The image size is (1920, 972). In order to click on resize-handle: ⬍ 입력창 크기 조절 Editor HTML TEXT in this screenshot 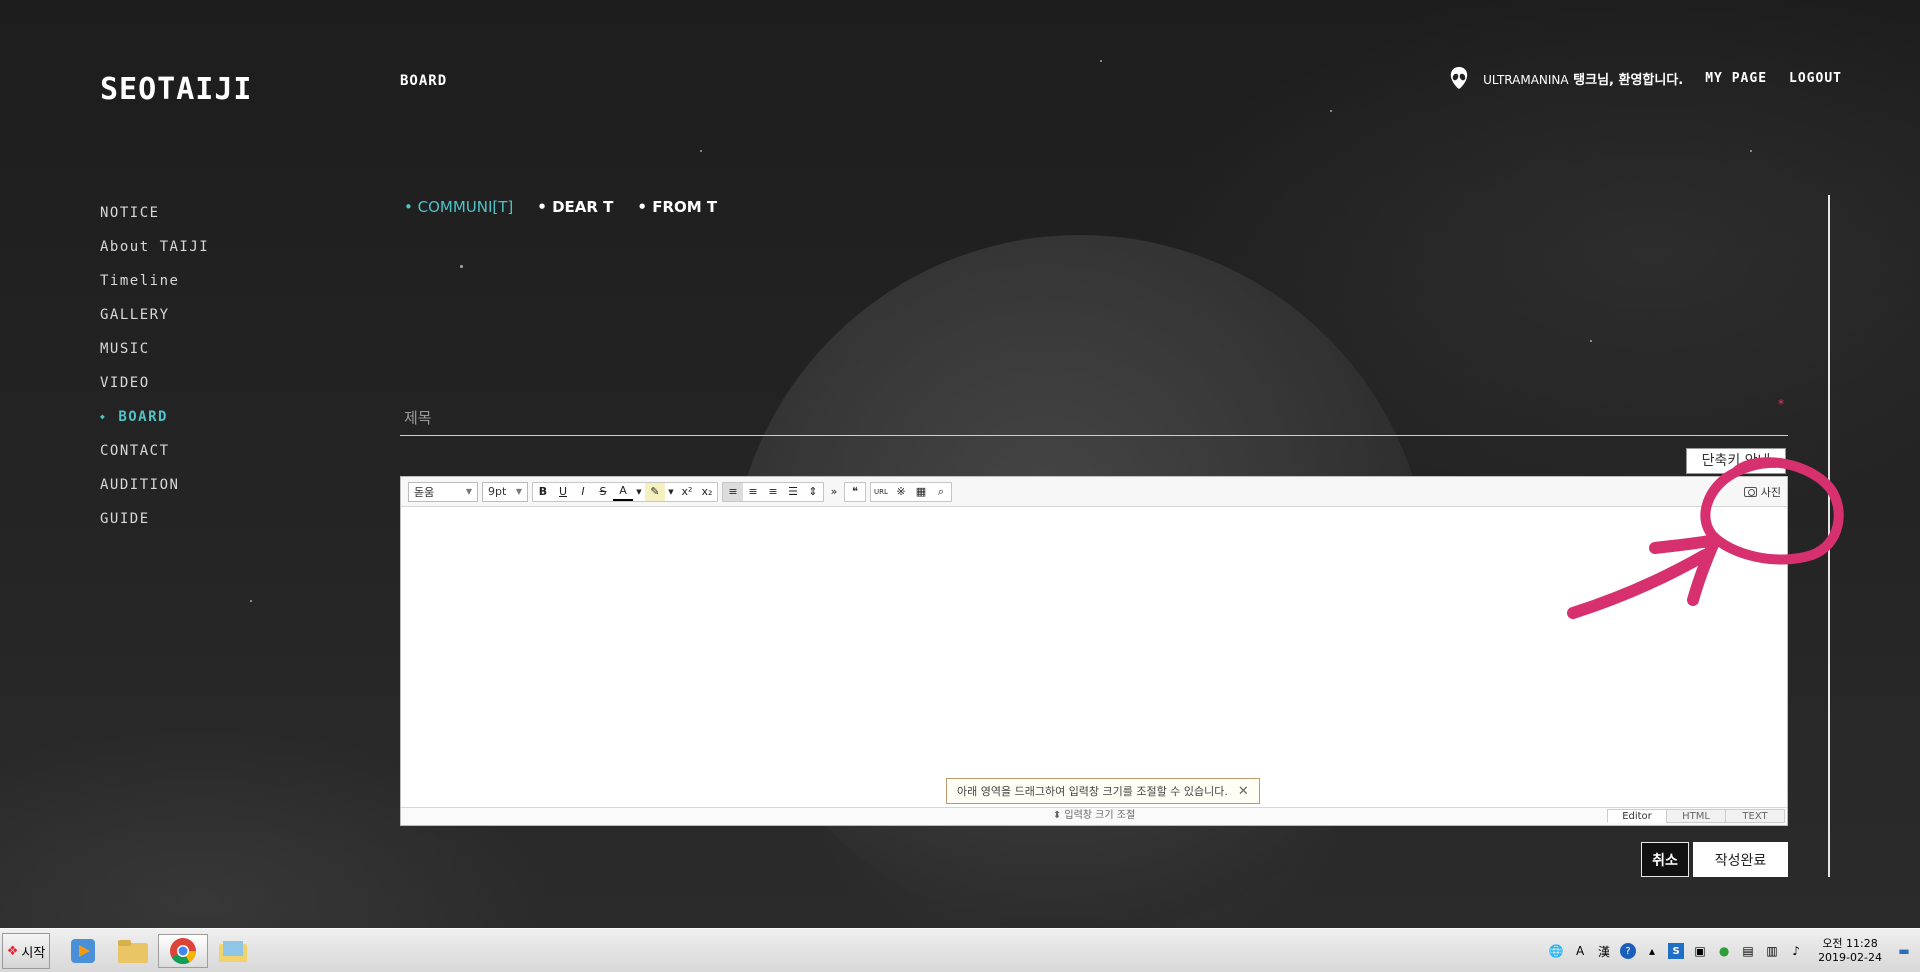, I will do `click(1094, 816)`.